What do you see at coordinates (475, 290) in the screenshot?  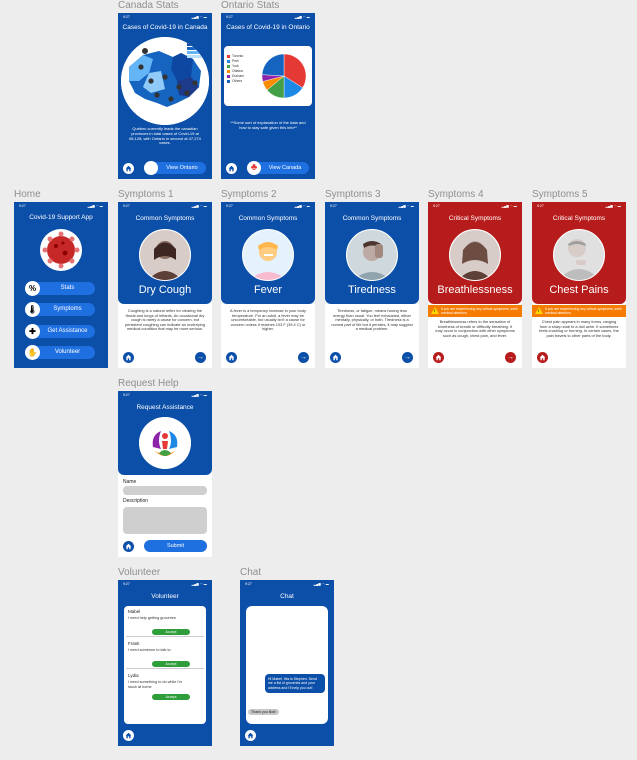 I see `symptom-title: Breathlessness` at bounding box center [475, 290].